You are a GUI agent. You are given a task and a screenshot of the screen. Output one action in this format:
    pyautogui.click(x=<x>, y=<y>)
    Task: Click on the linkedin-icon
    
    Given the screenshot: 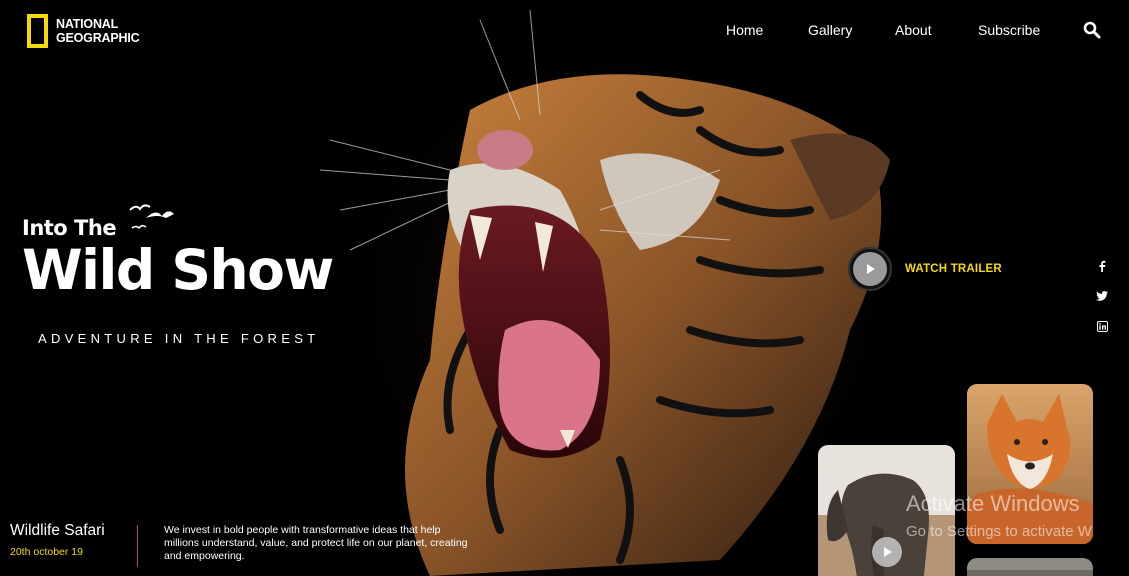 What is the action you would take?
    pyautogui.click(x=1102, y=326)
    